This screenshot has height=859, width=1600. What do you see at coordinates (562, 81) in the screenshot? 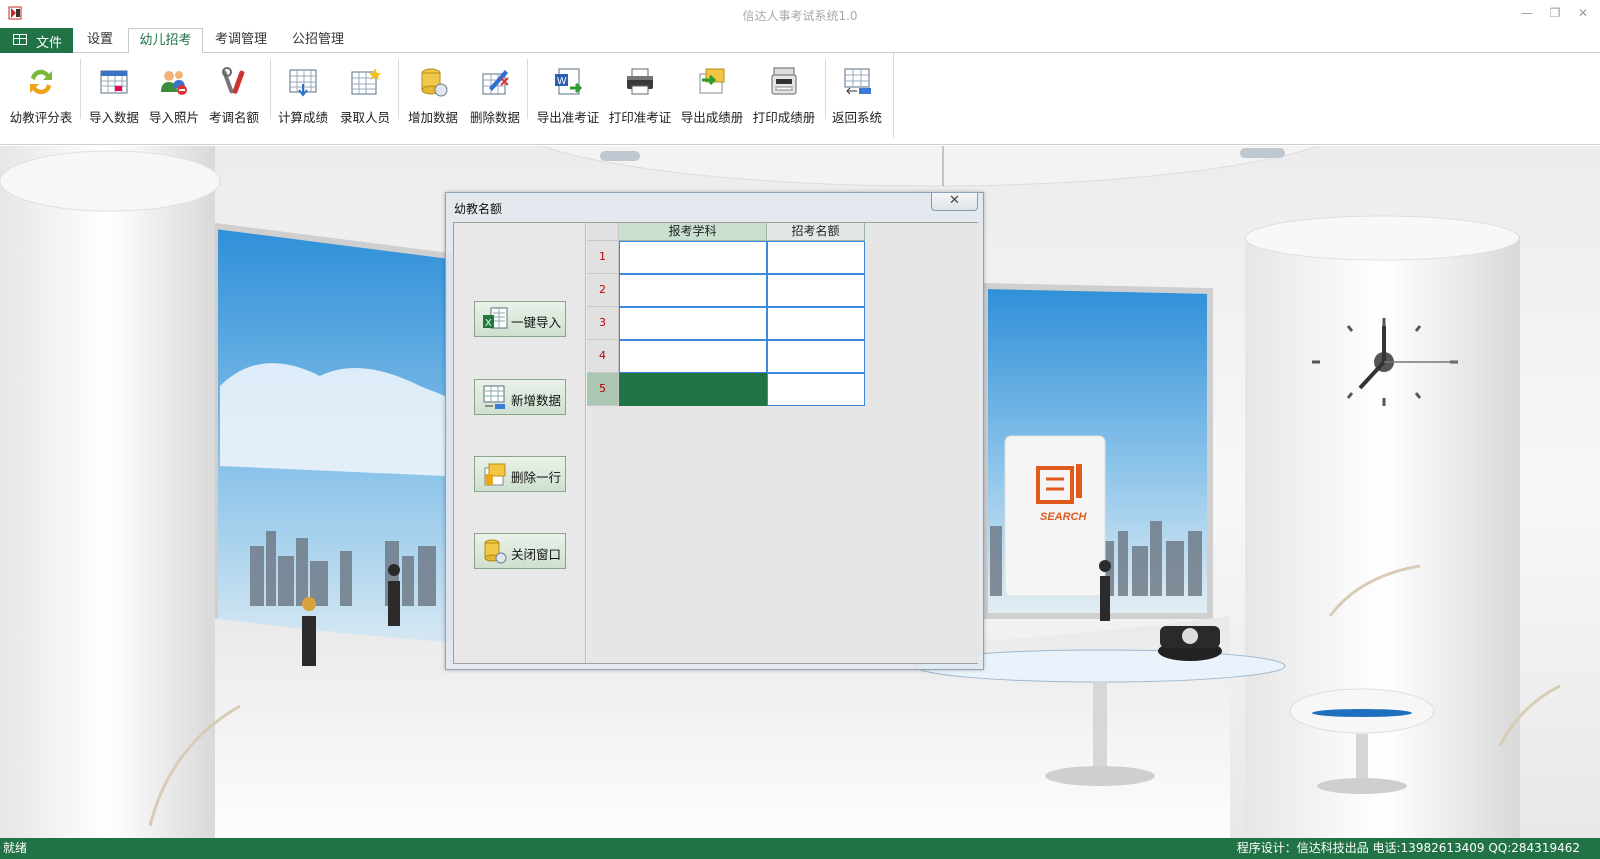
I see `svg-text: W` at bounding box center [562, 81].